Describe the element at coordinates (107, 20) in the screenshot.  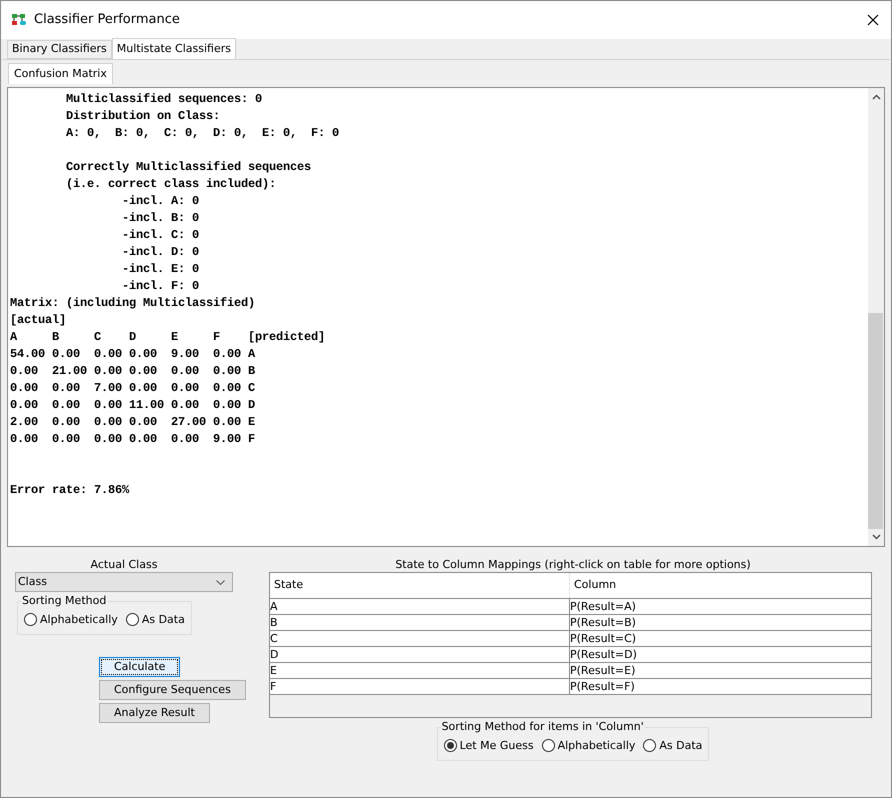
I see `window-title: Classifier Performance` at that location.